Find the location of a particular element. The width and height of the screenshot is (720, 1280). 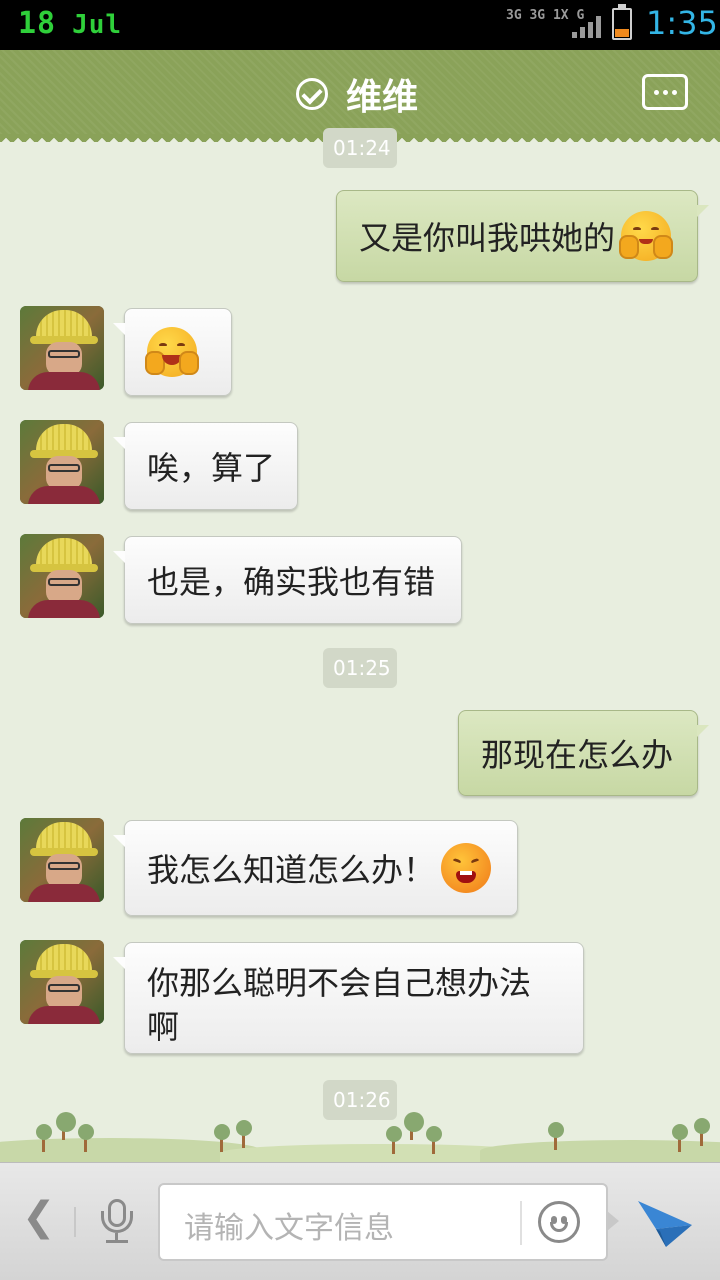

message-bubble-outgoing: 又是你叫我哄她的 is located at coordinates (522, 236).